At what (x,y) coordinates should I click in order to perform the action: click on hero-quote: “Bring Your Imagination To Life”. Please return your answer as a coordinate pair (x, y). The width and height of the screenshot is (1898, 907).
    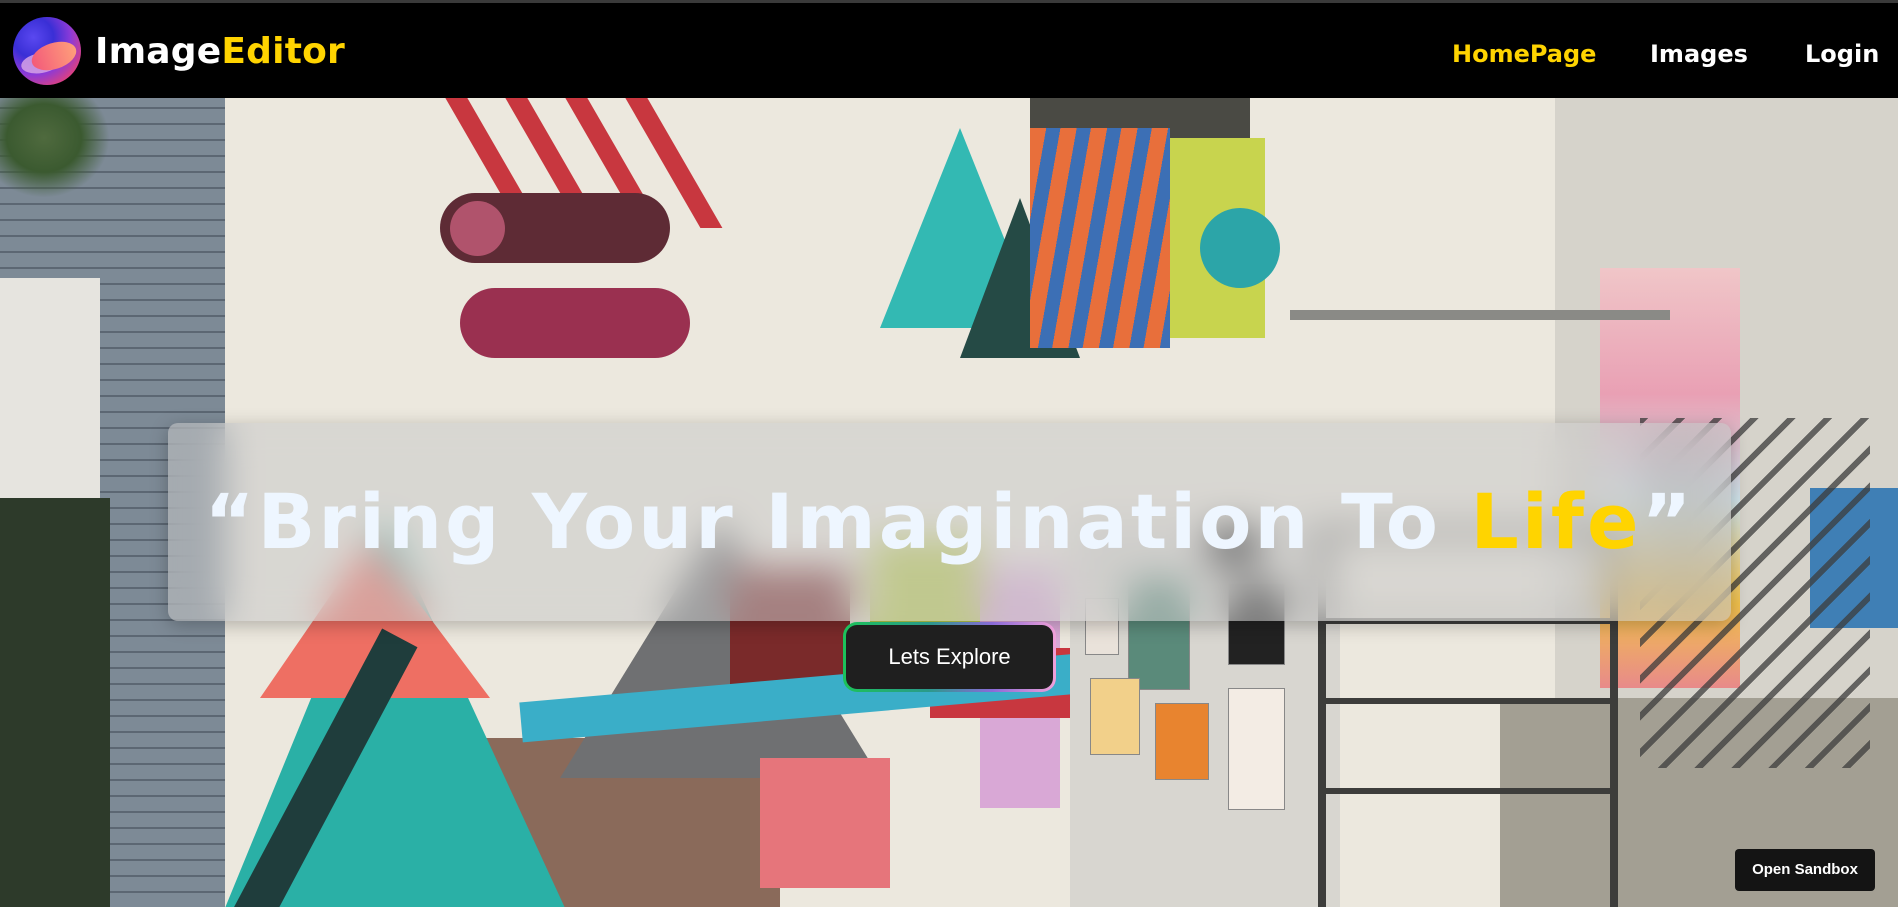
    Looking at the image, I should click on (950, 522).